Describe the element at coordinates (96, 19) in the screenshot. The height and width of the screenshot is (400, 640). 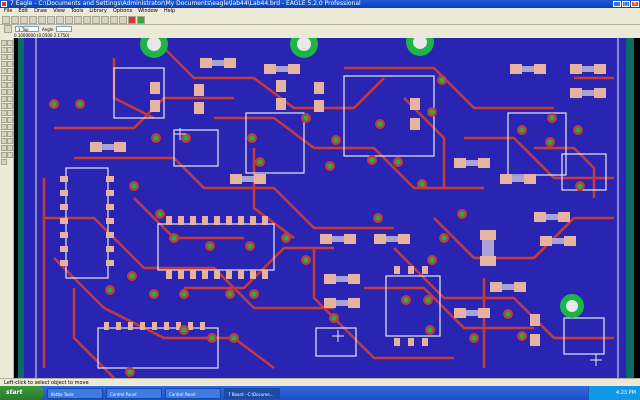
I see `redraw-icon` at that location.